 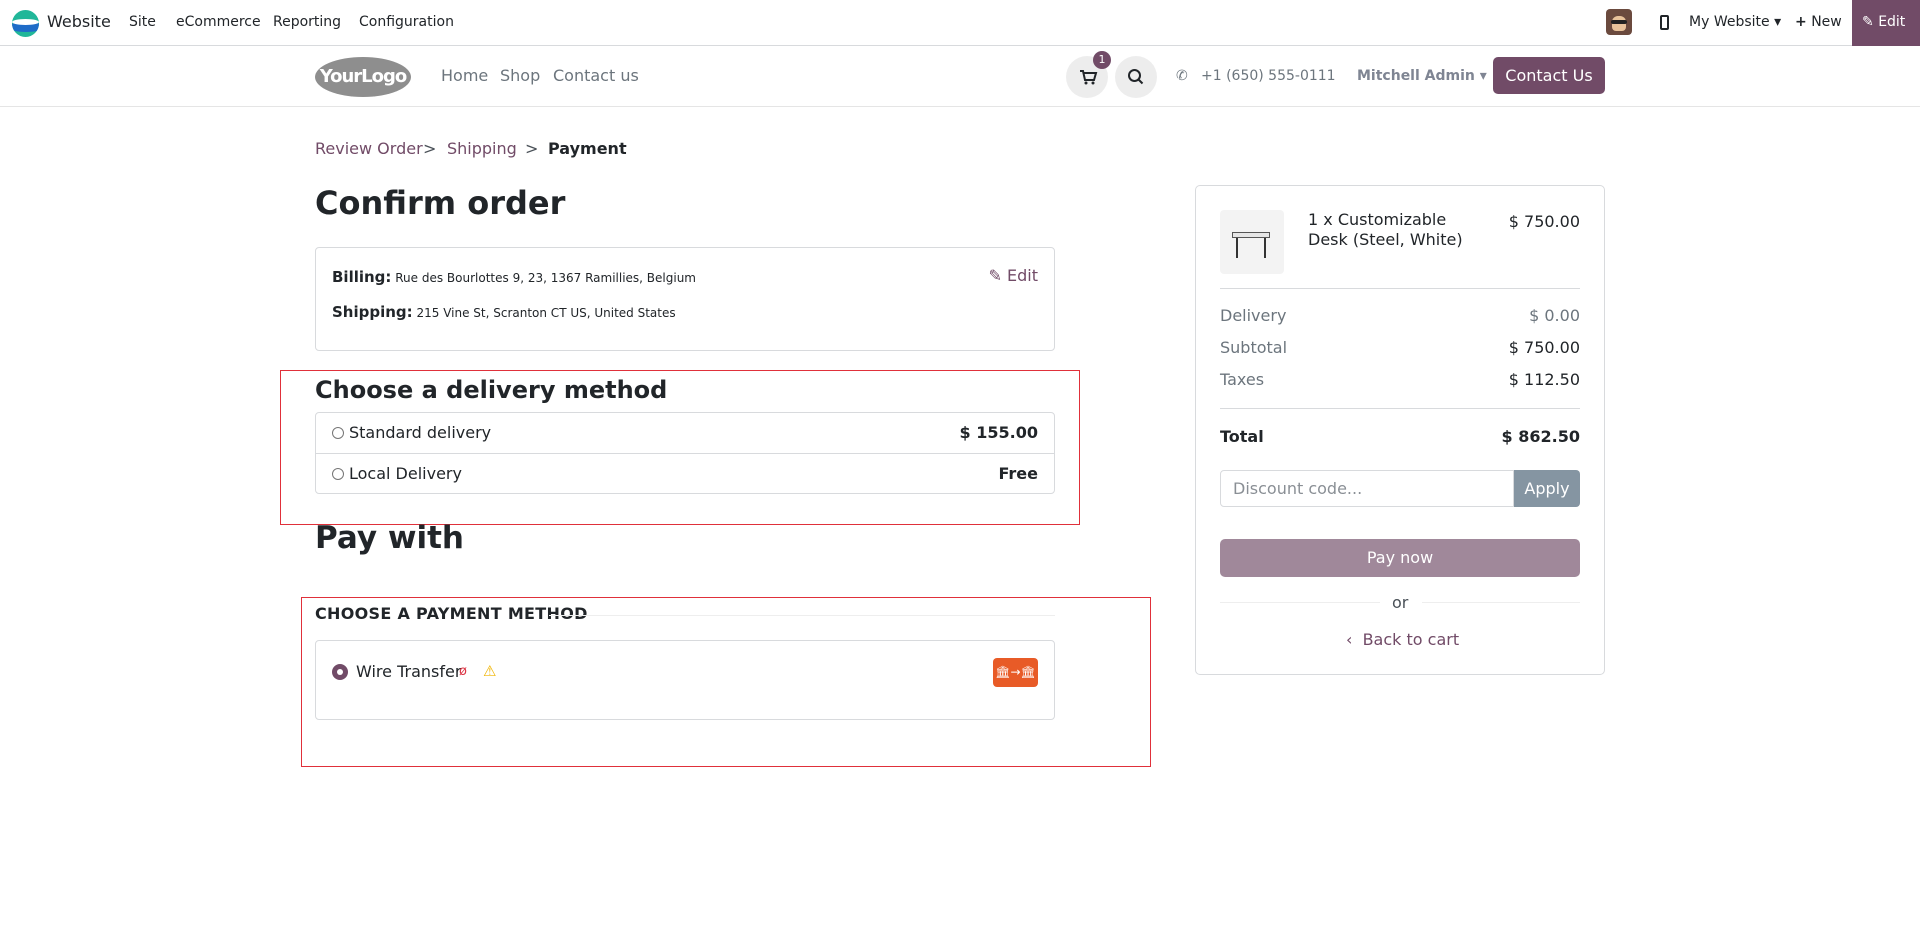 What do you see at coordinates (307, 22) in the screenshot?
I see `menu-reporting: Reporting` at bounding box center [307, 22].